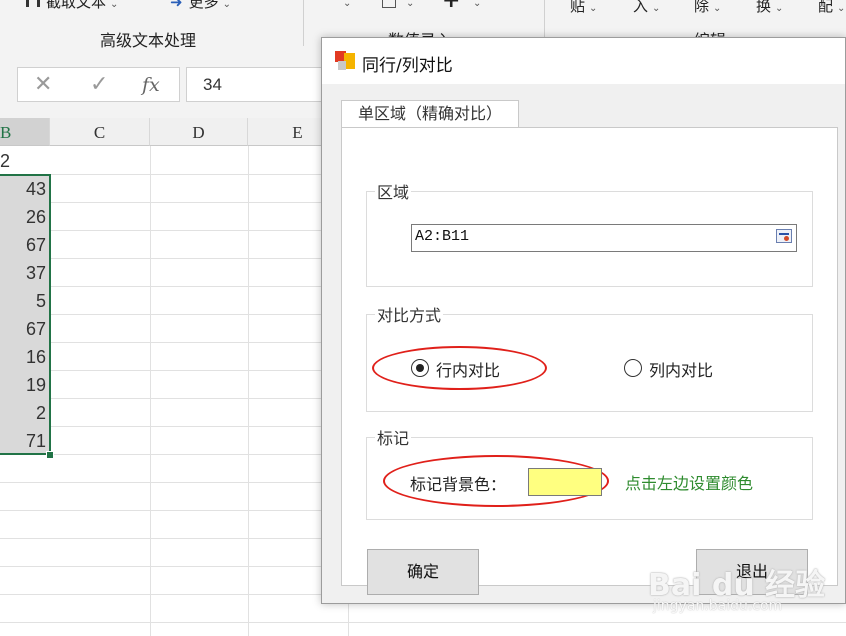 The image size is (846, 636). Describe the element at coordinates (72, 6) in the screenshot. I see `capture-text-button: 截取文本 ⌄` at that location.